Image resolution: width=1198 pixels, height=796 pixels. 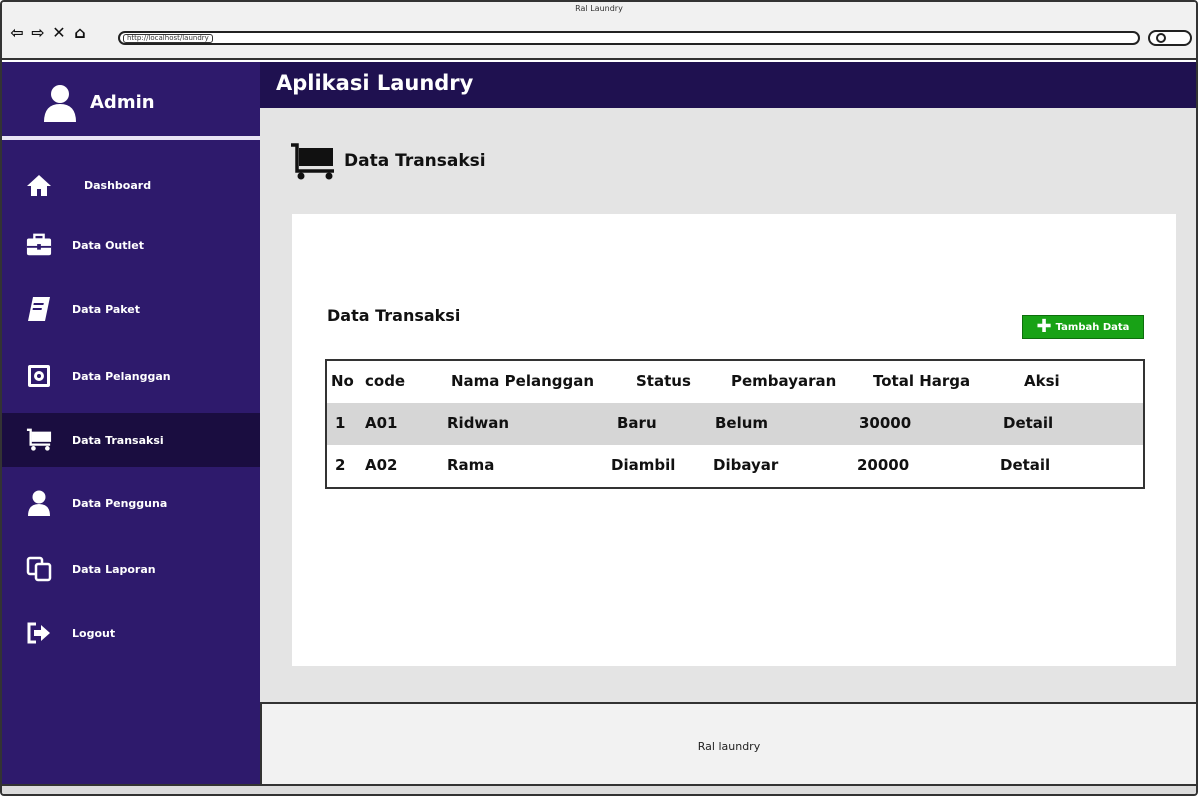 I want to click on sidebar-item-data-transaksi: Data Transaksi, so click(x=131, y=440).